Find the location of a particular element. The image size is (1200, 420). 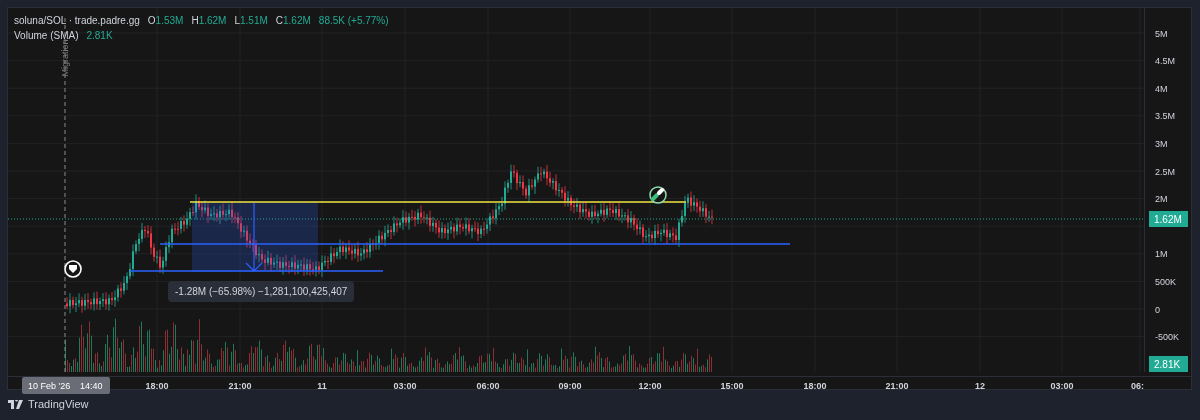

measure-tooltip: -1.28M (−65.98%) −1,281,100,425,407 is located at coordinates (261, 291).